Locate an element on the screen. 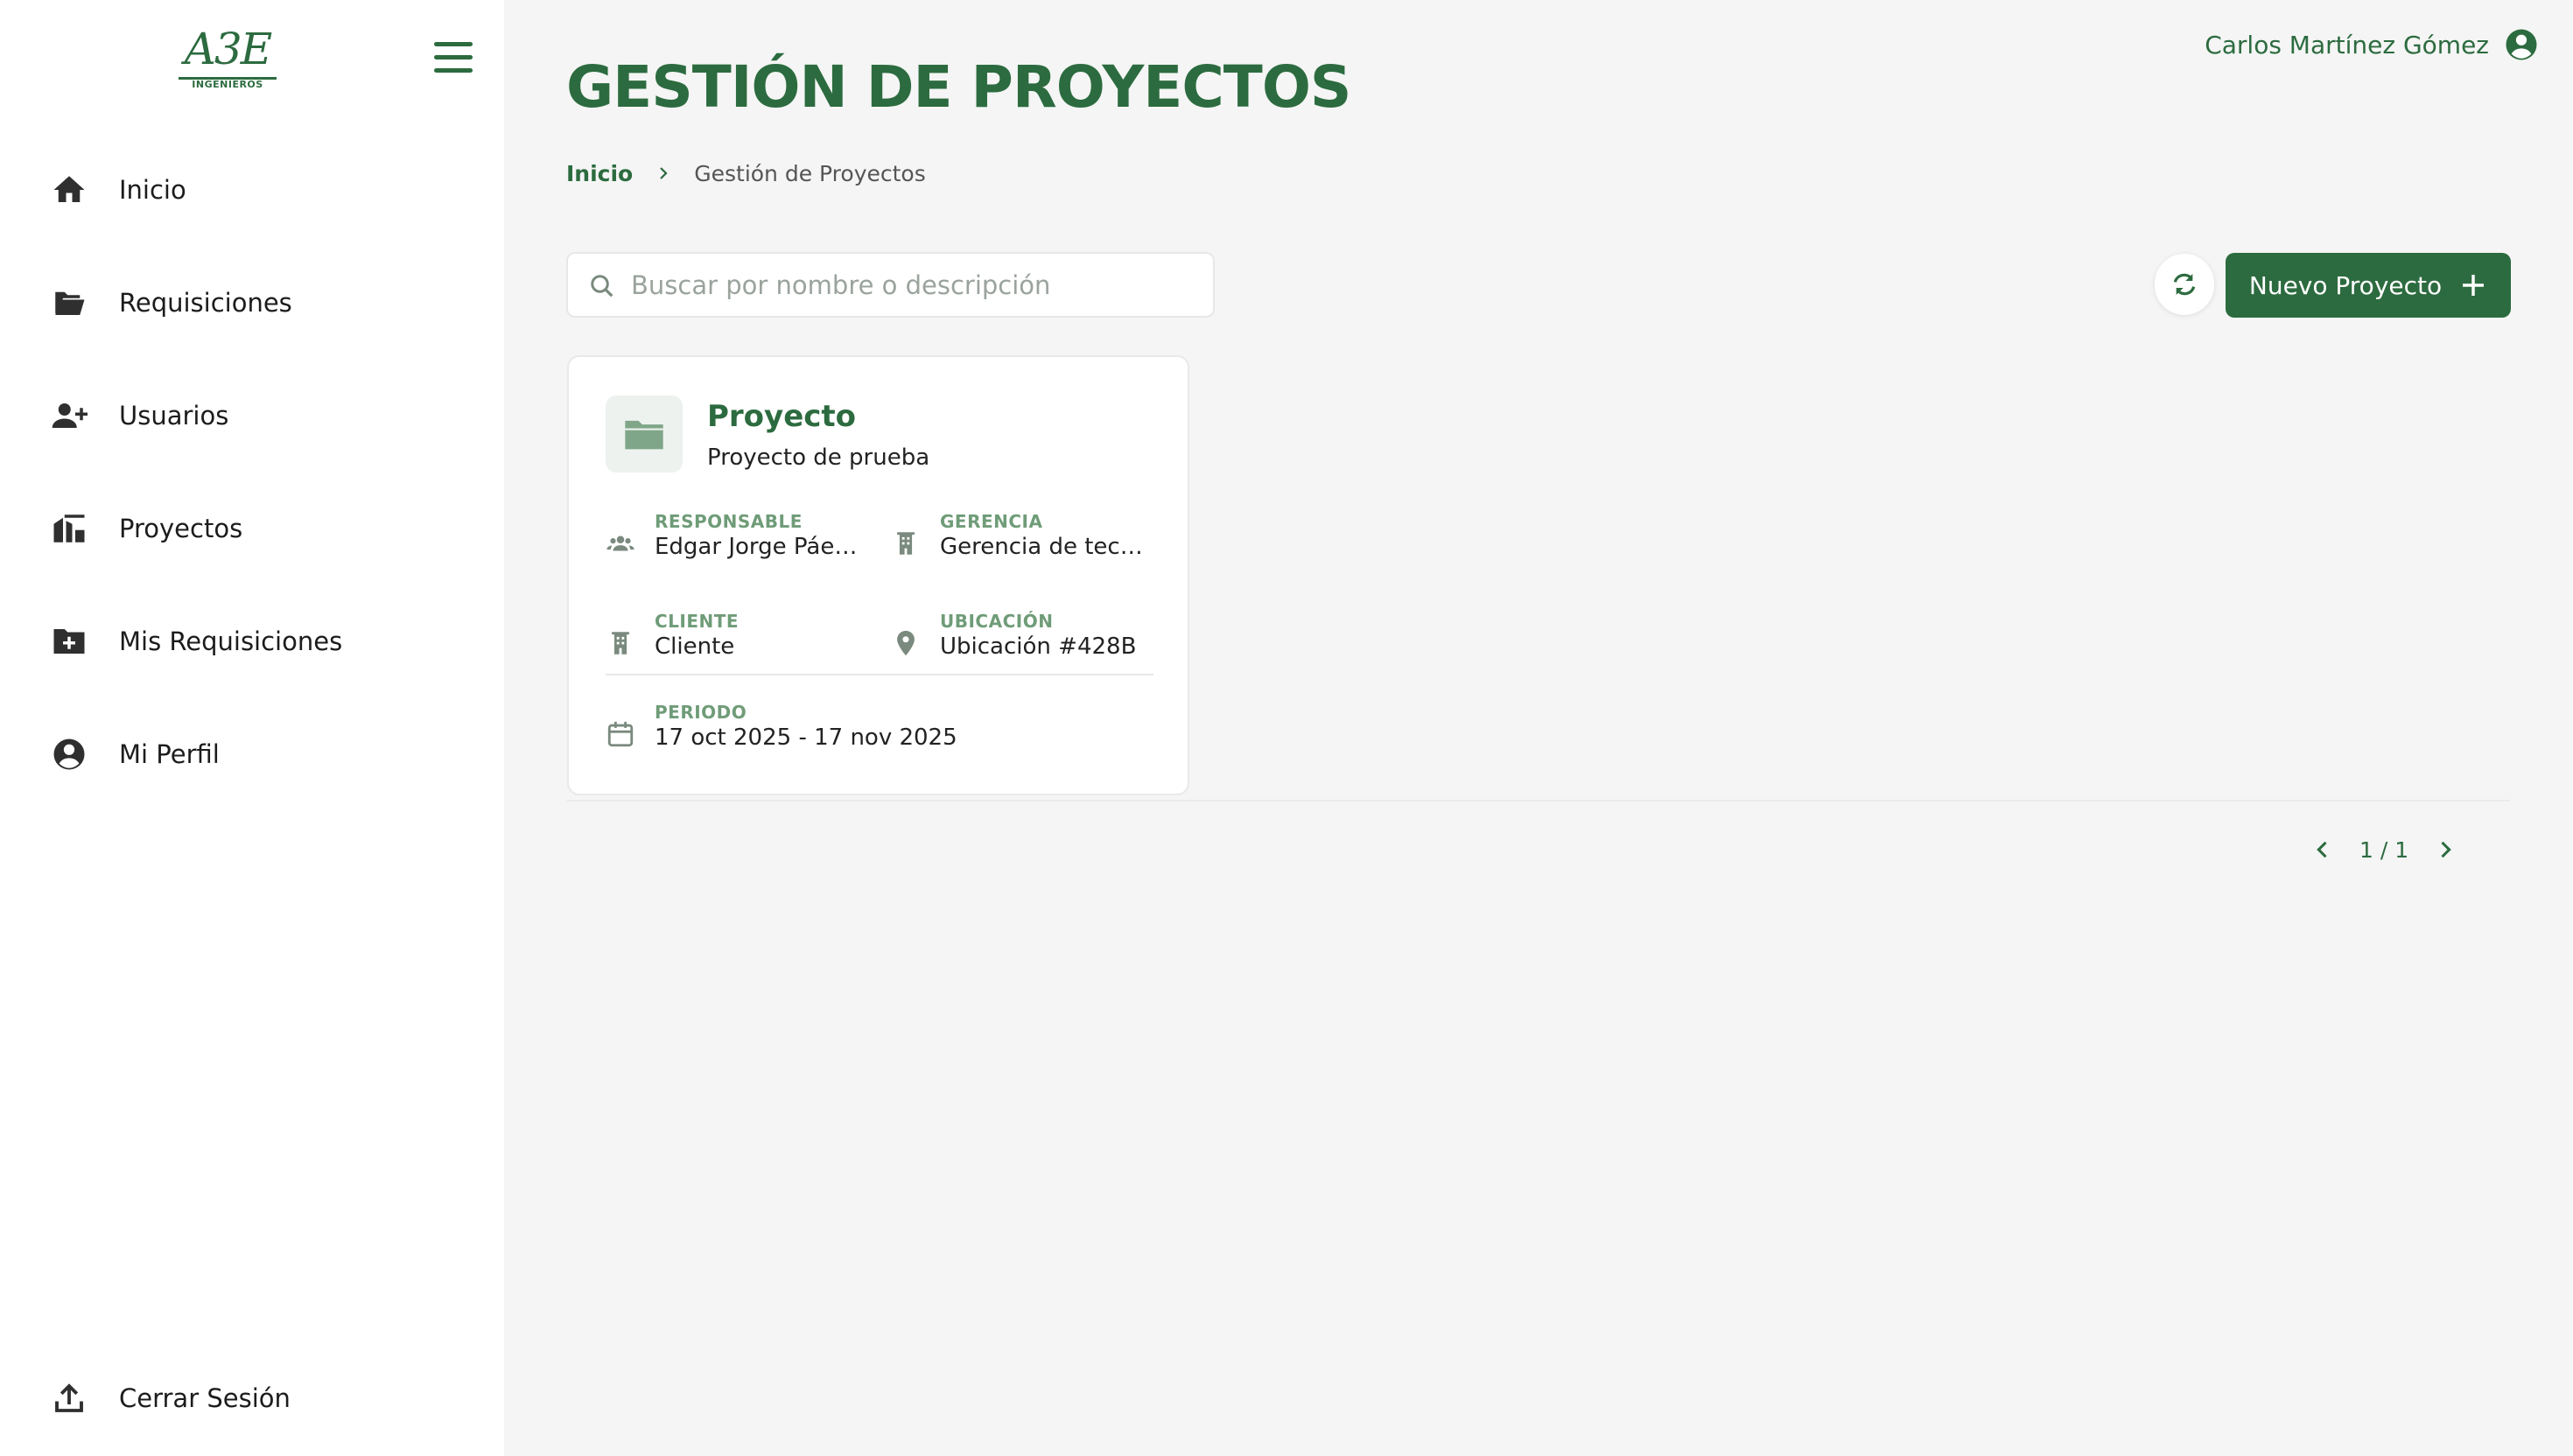 Image resolution: width=2573 pixels, height=1456 pixels. sidebar-item-mi-perfil: Mi Perfil is located at coordinates (252, 754).